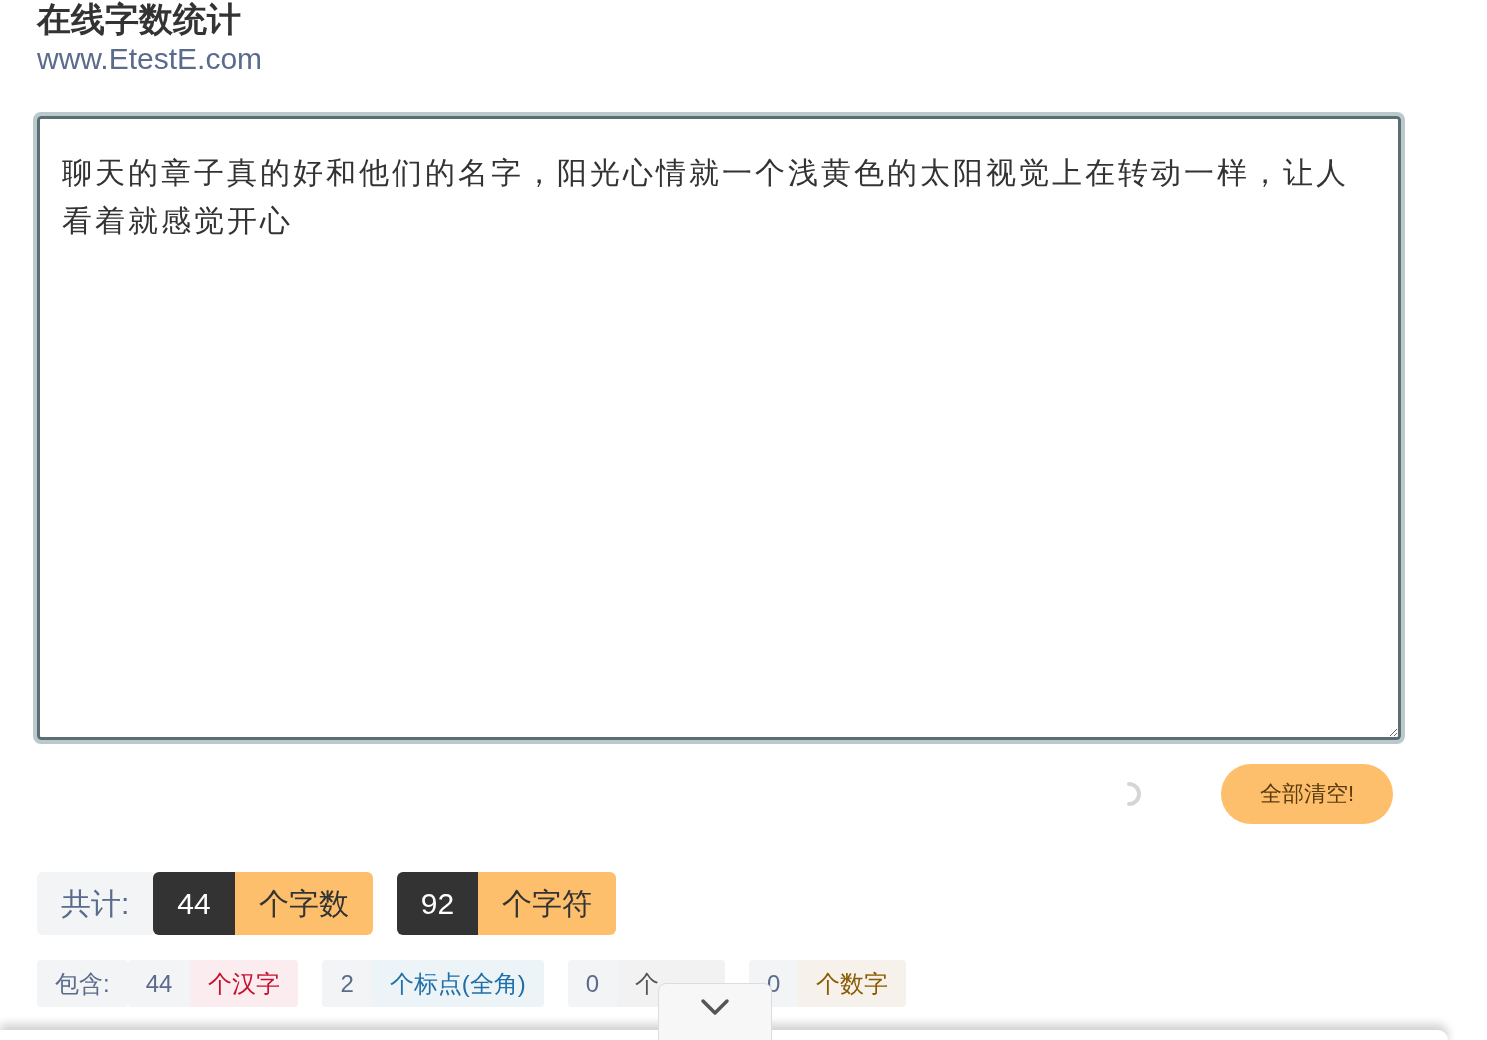 Image resolution: width=1487 pixels, height=1040 pixels. I want to click on count-value: 92, so click(437, 903).